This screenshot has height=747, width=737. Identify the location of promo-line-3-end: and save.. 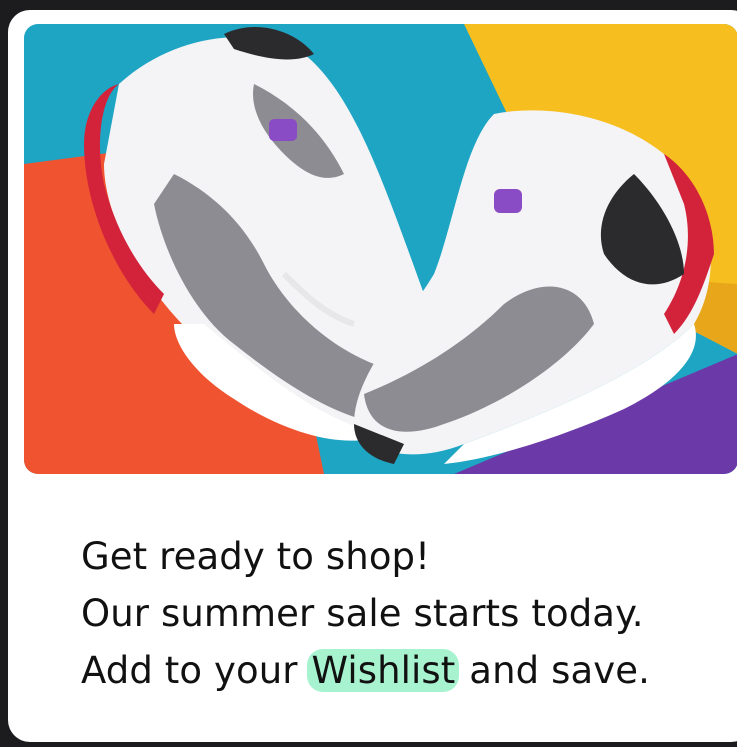
(559, 670).